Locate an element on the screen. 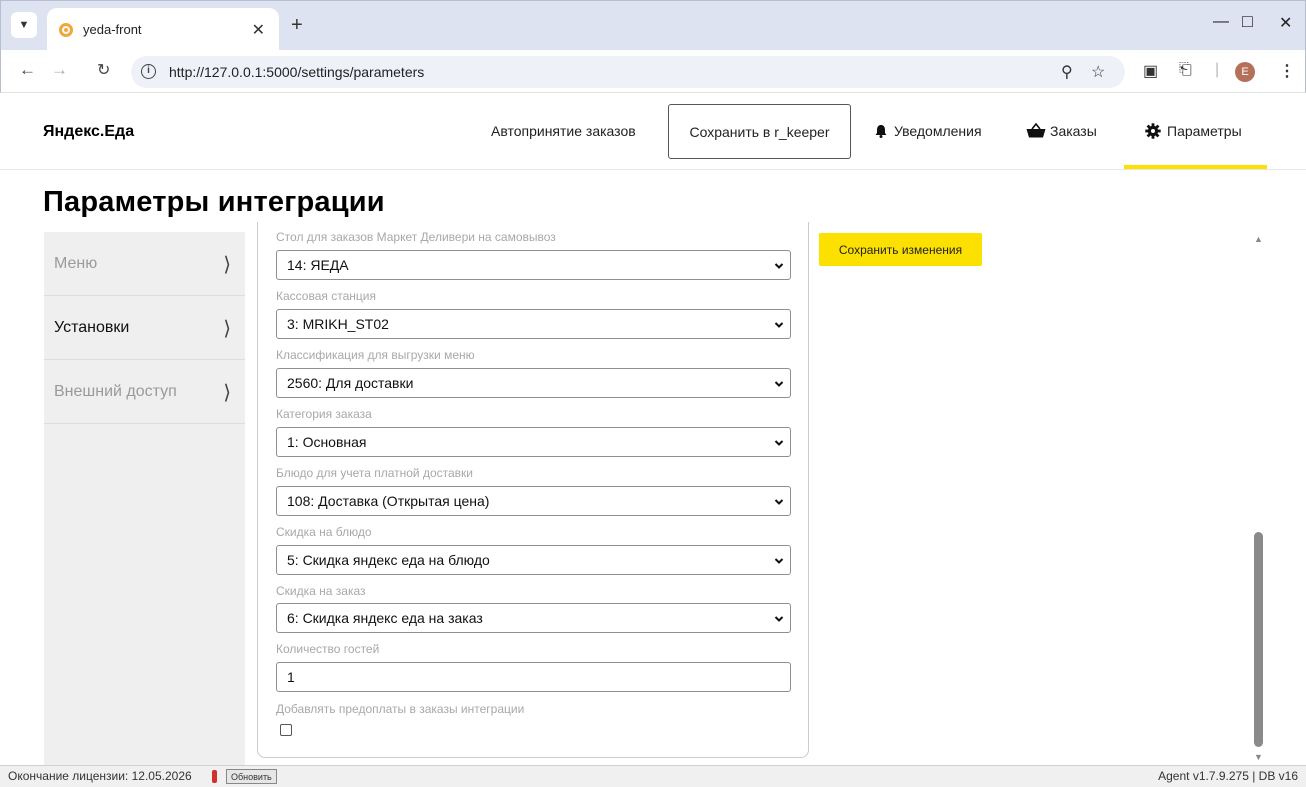 The height and width of the screenshot is (787, 1306). sidebar-item-menu: Меню ⟩ is located at coordinates (144, 264).